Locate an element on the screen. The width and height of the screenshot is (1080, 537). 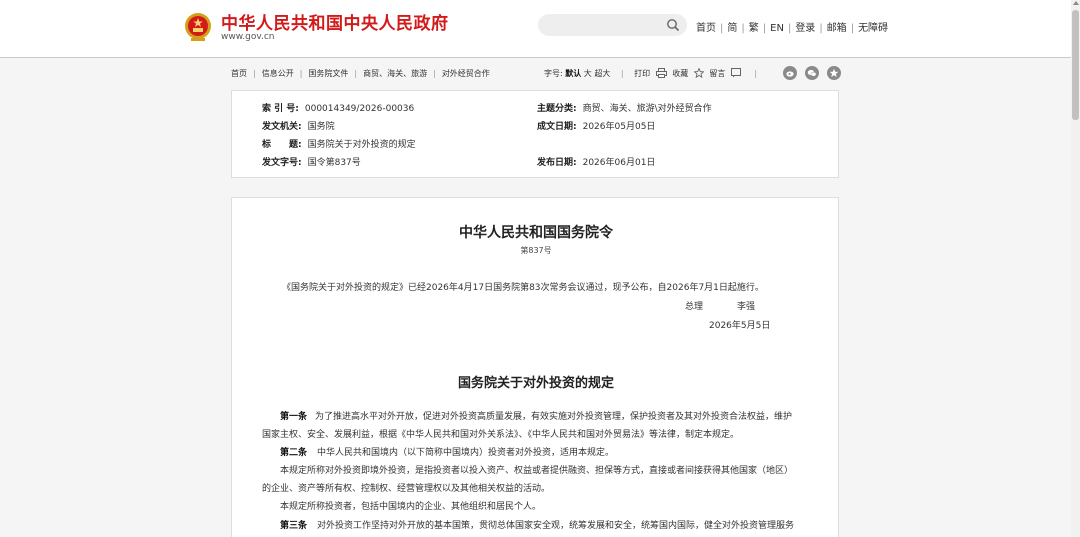
comment-icon is located at coordinates (735, 73).